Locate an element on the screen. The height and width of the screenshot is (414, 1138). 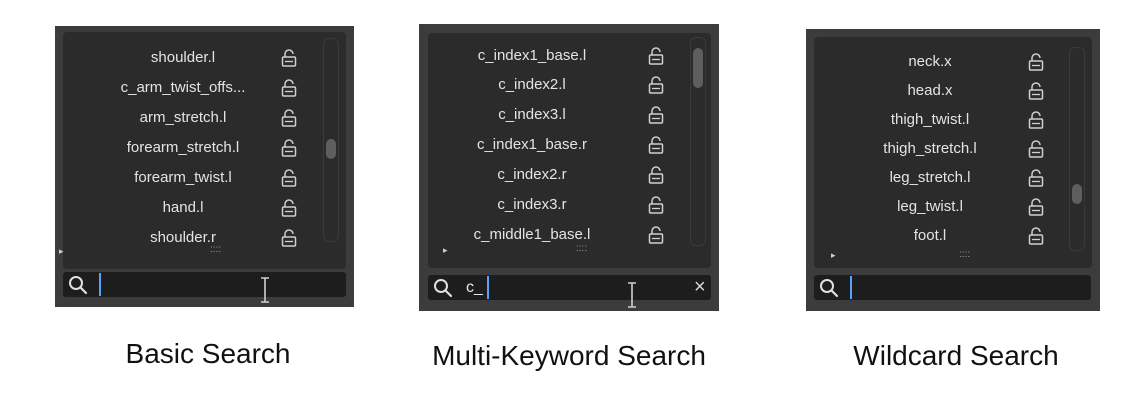
list-item: c_index3.l is located at coordinates (532, 115).